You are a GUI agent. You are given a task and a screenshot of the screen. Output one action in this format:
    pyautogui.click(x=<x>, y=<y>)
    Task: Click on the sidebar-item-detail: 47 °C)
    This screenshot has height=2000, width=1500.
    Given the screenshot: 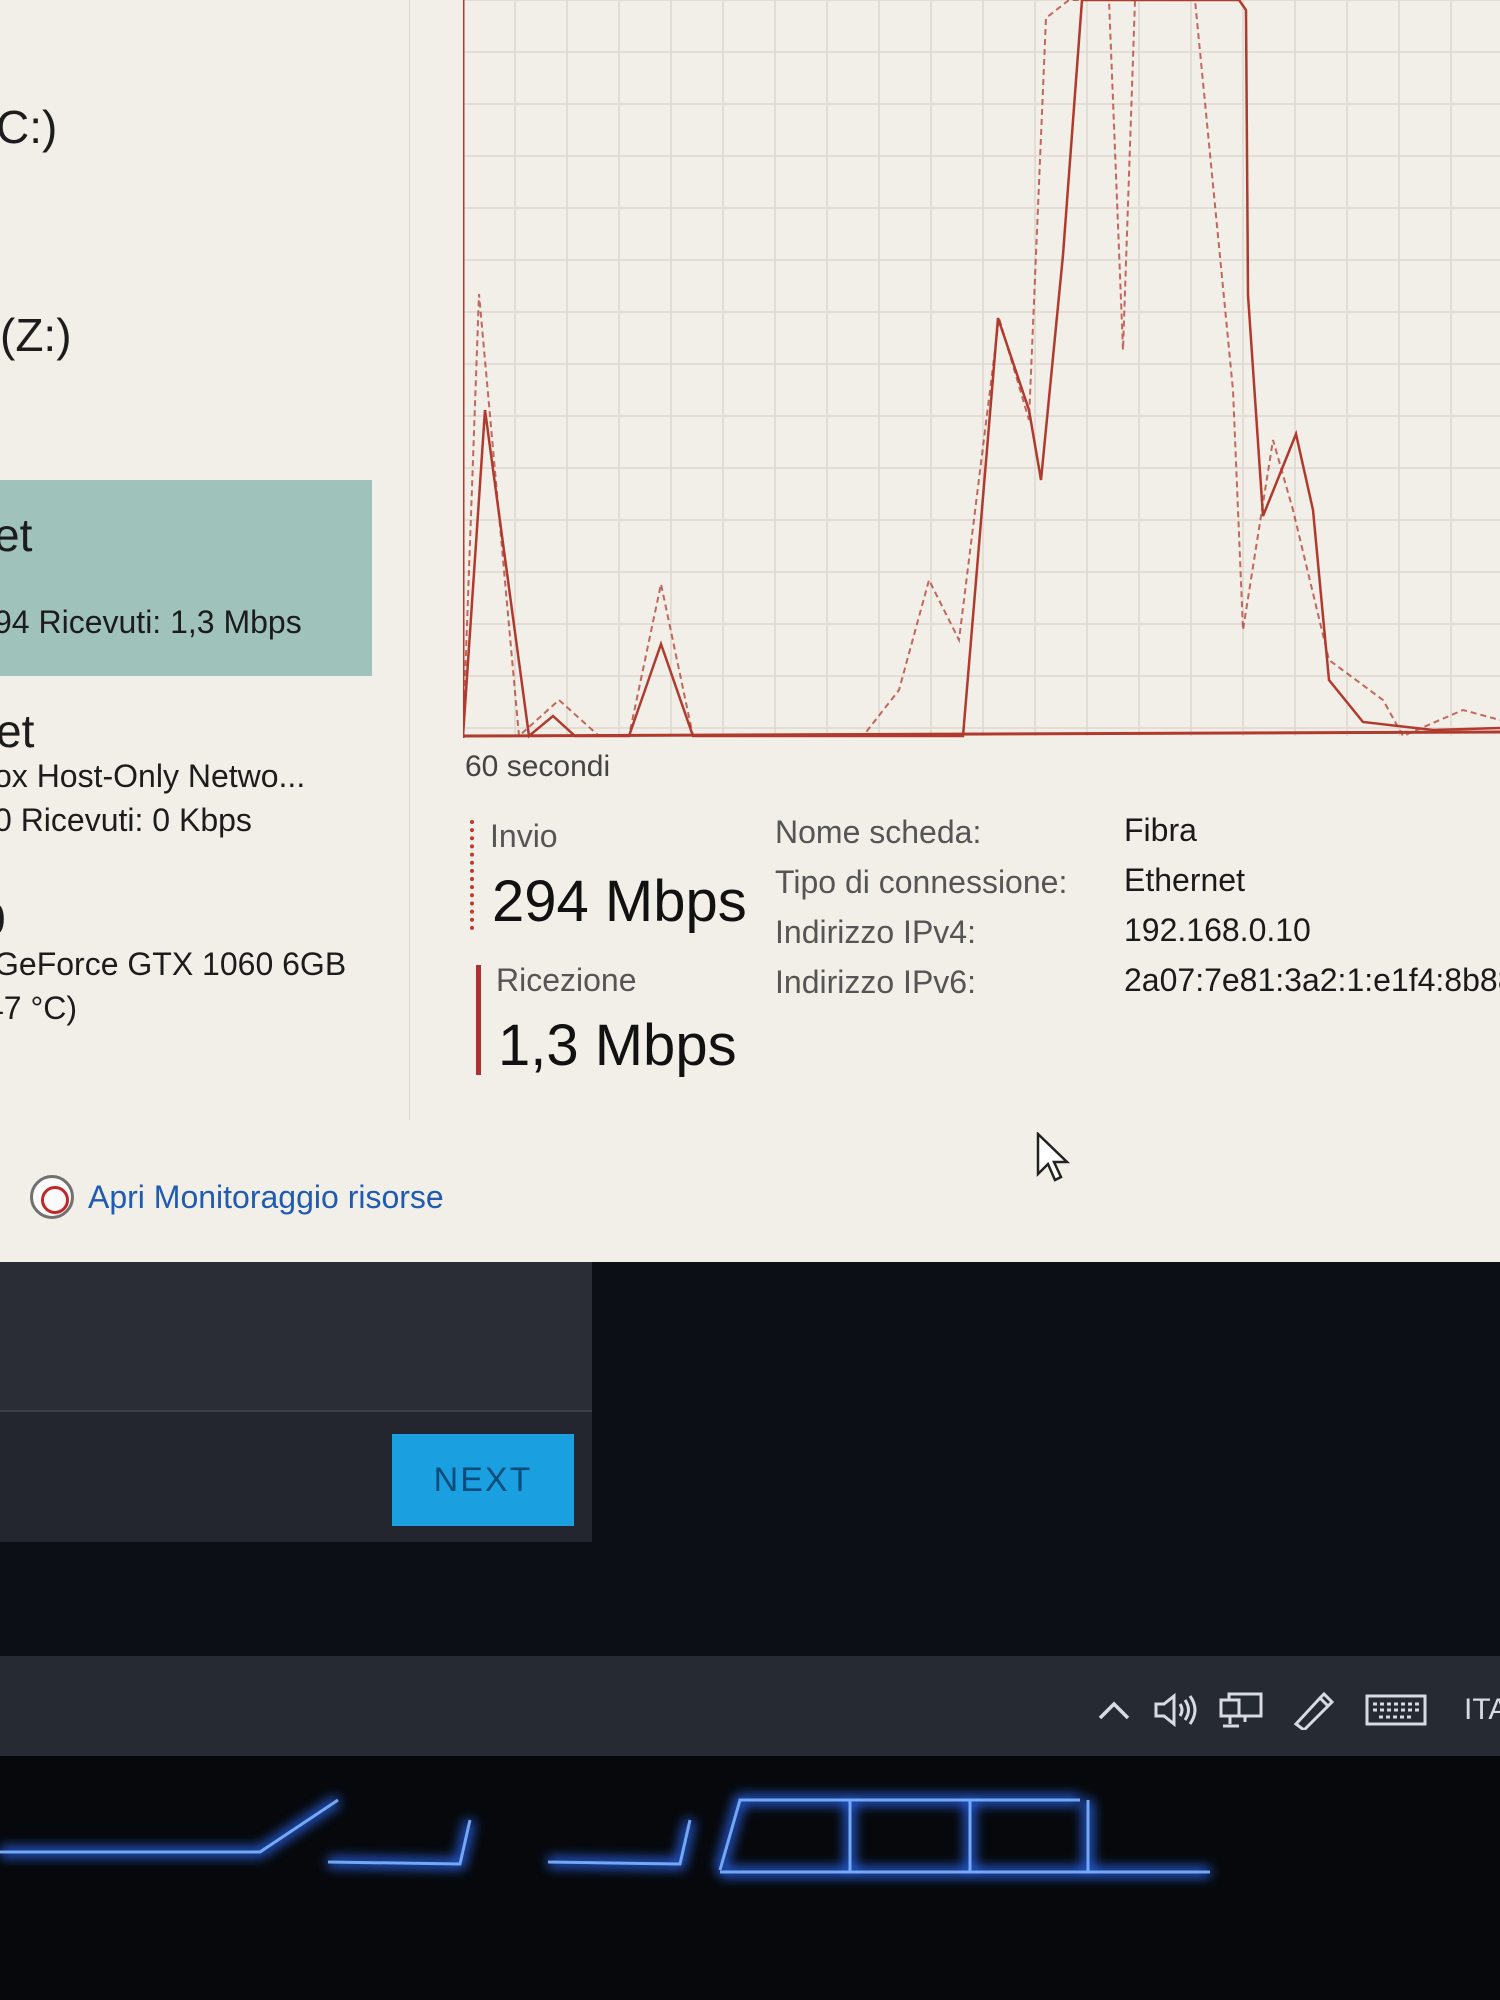 What is the action you would take?
    pyautogui.click(x=39, y=1008)
    